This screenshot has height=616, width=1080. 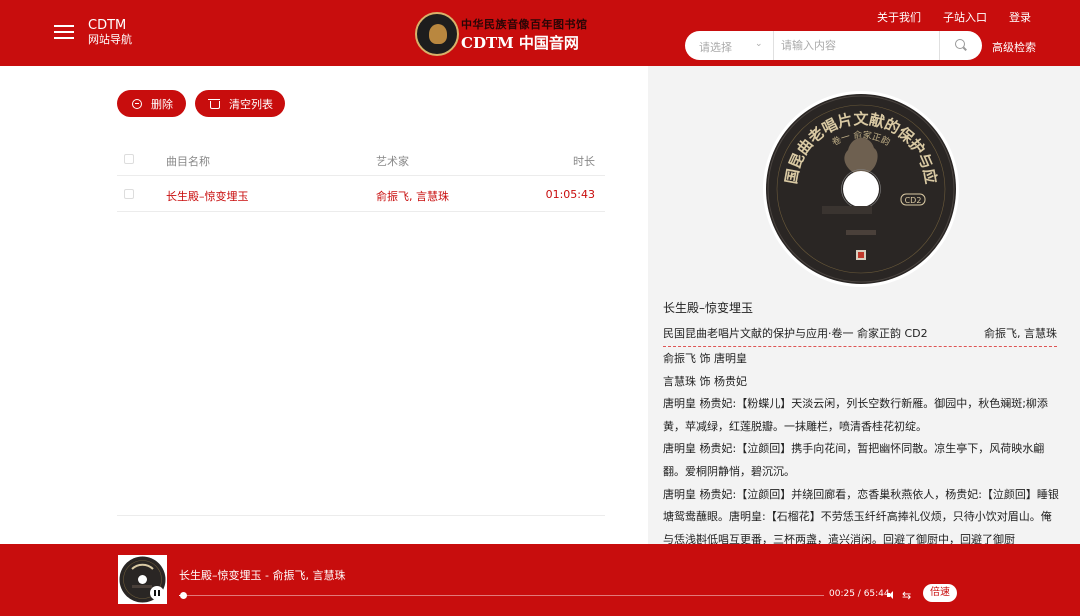 I want to click on logo-emblem-icon, so click(x=437, y=34).